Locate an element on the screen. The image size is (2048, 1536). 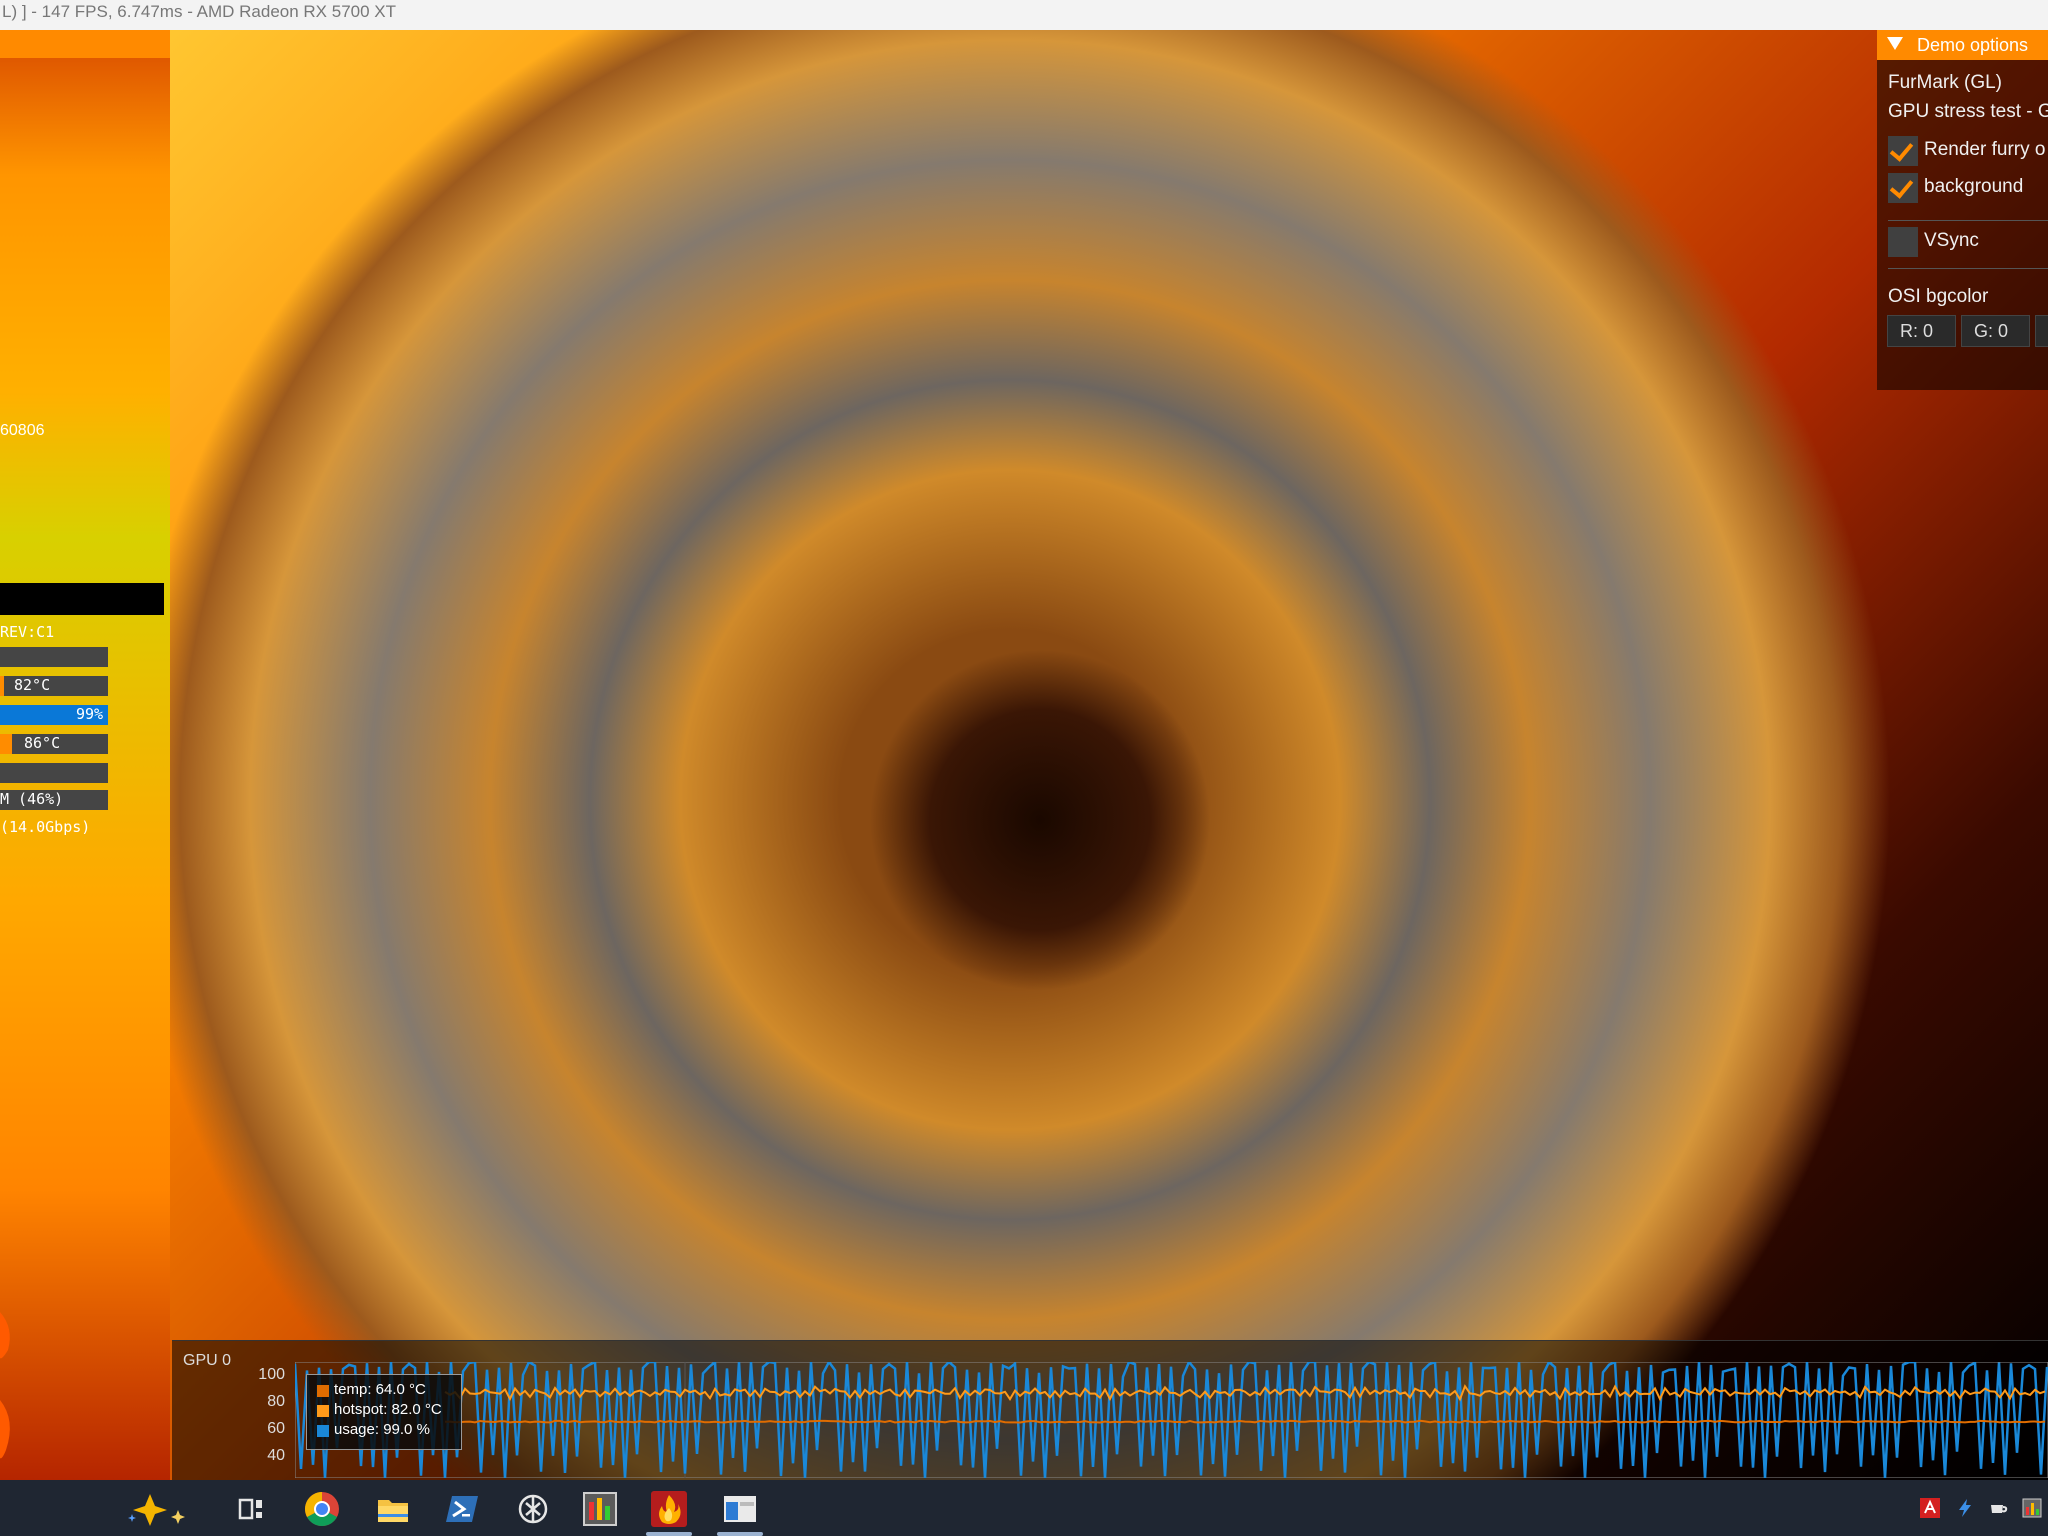
legend-hotspot-label: hotspot: 82.0 °C is located at coordinates (388, 1409).